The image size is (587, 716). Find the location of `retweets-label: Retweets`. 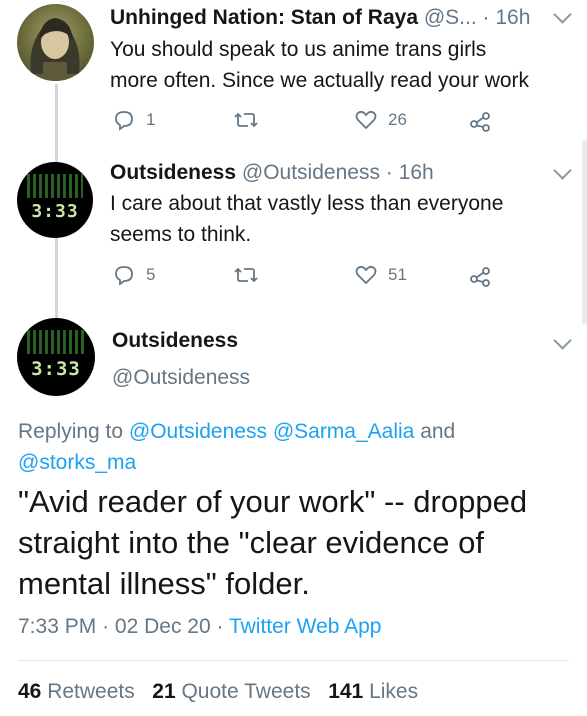

retweets-label: Retweets is located at coordinates (91, 691).